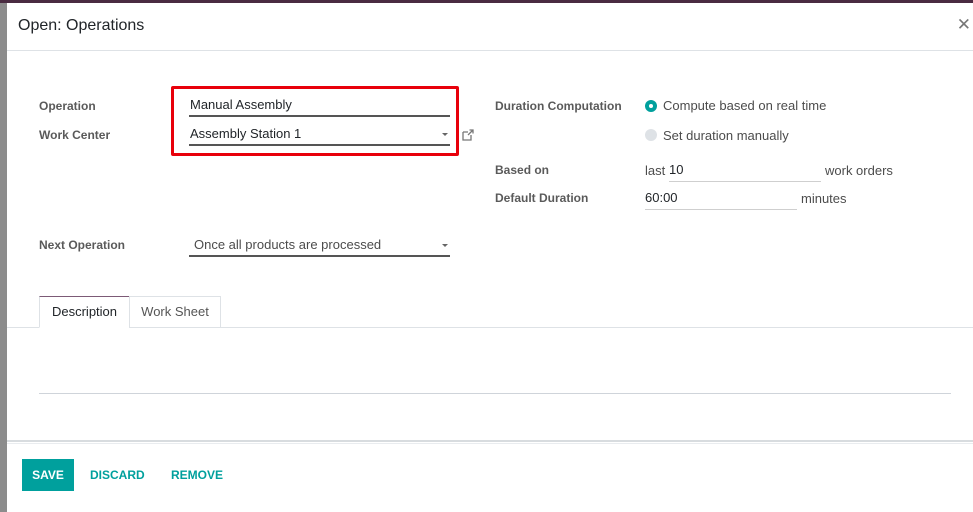 The height and width of the screenshot is (512, 973). Describe the element at coordinates (726, 135) in the screenshot. I see `radio-label-set-manually: Set duration manually` at that location.